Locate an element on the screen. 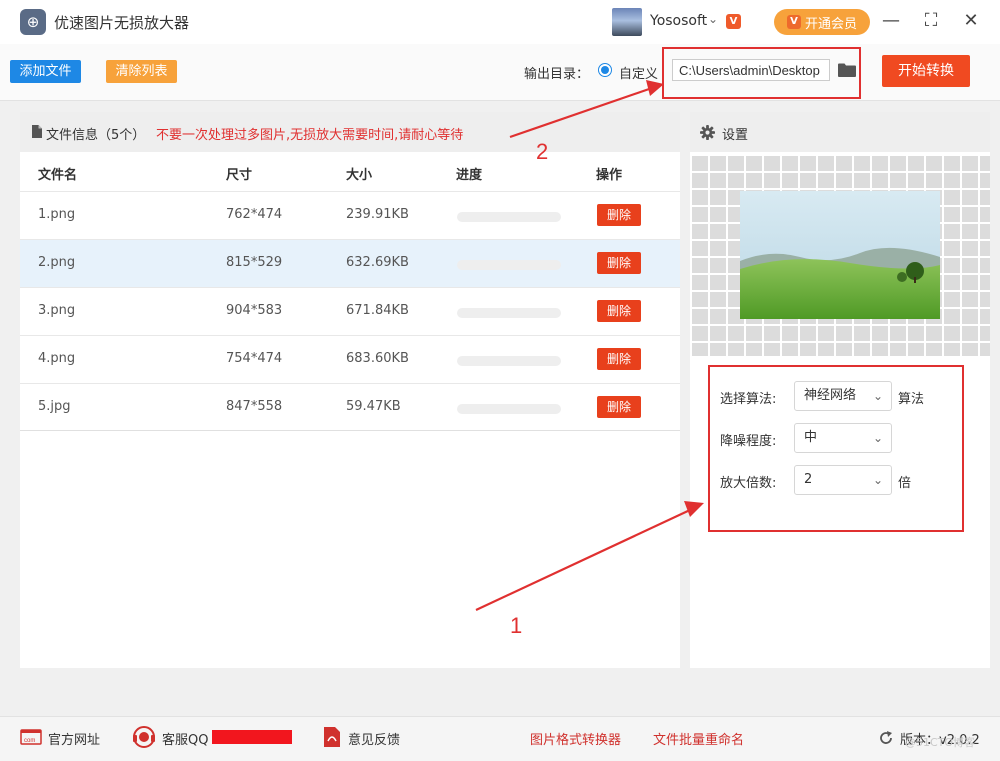 The height and width of the screenshot is (761, 1000). svg-text: com is located at coordinates (29, 741).